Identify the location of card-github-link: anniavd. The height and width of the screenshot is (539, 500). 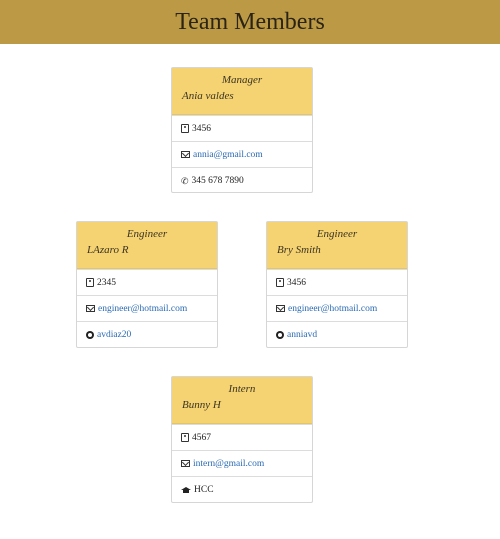
(302, 335).